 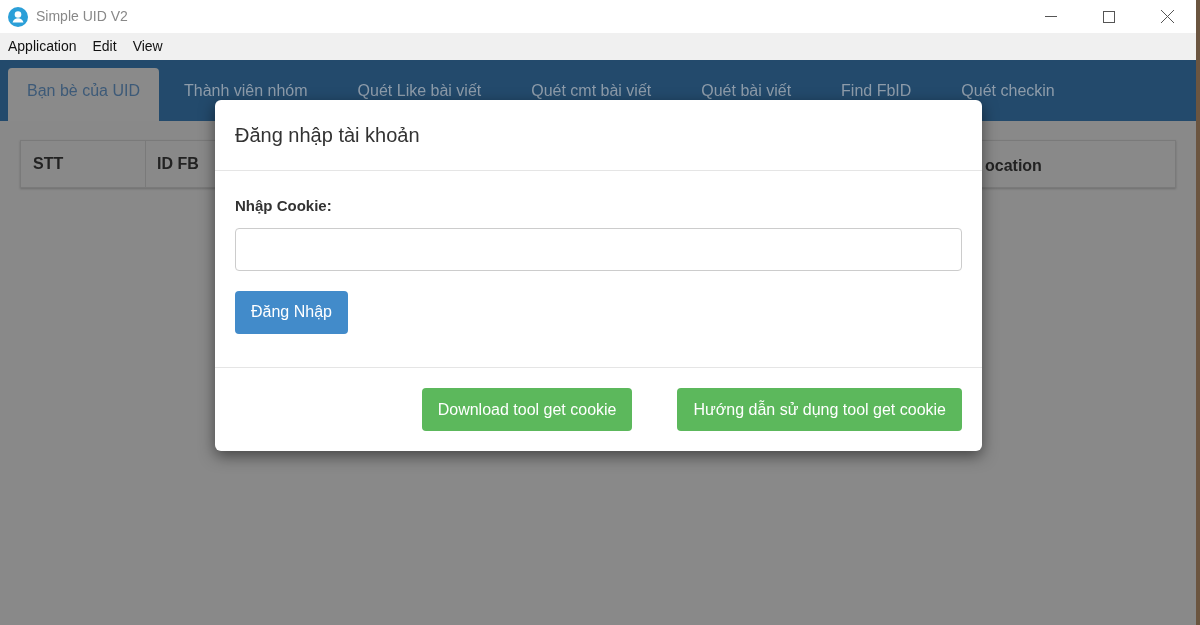 I want to click on tab: Find FbID, so click(x=876, y=94).